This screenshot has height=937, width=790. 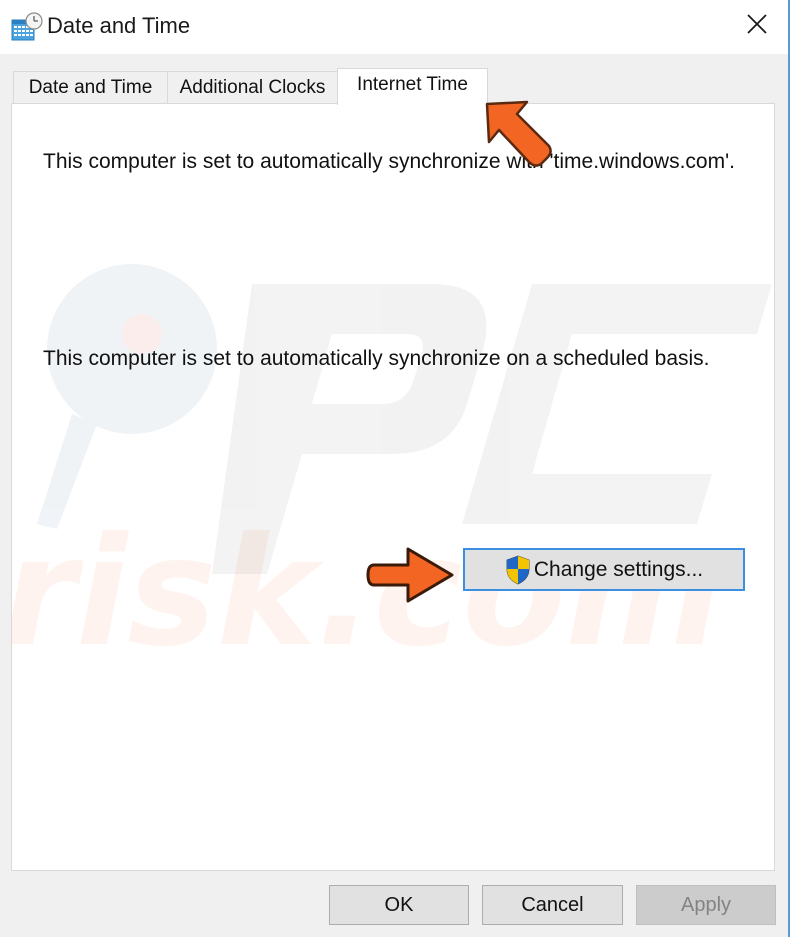 I want to click on apply-button: Apply, so click(x=706, y=905).